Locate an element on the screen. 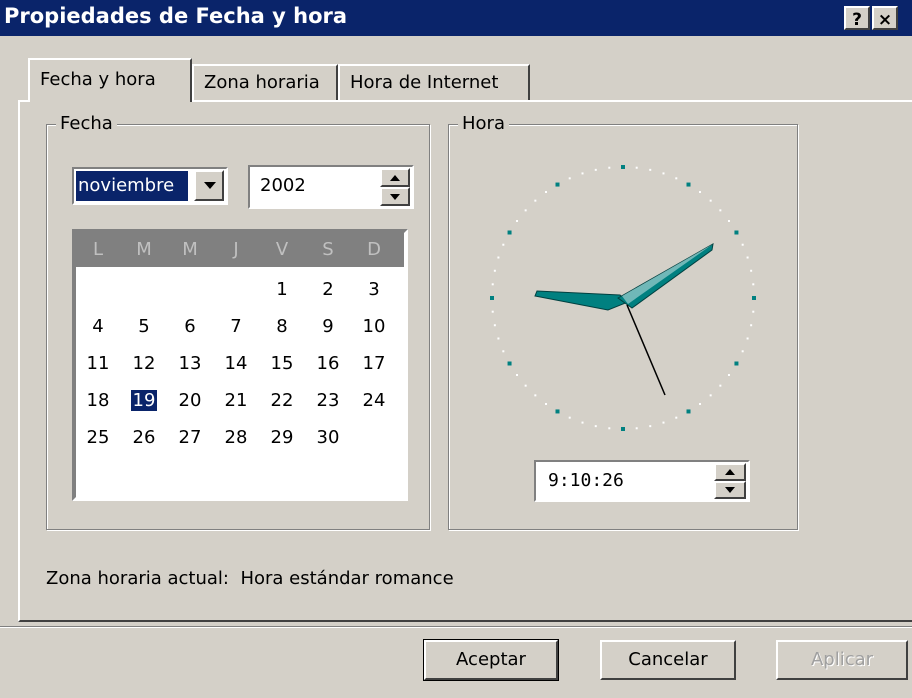 The height and width of the screenshot is (698, 912). time-down-button is located at coordinates (730, 490).